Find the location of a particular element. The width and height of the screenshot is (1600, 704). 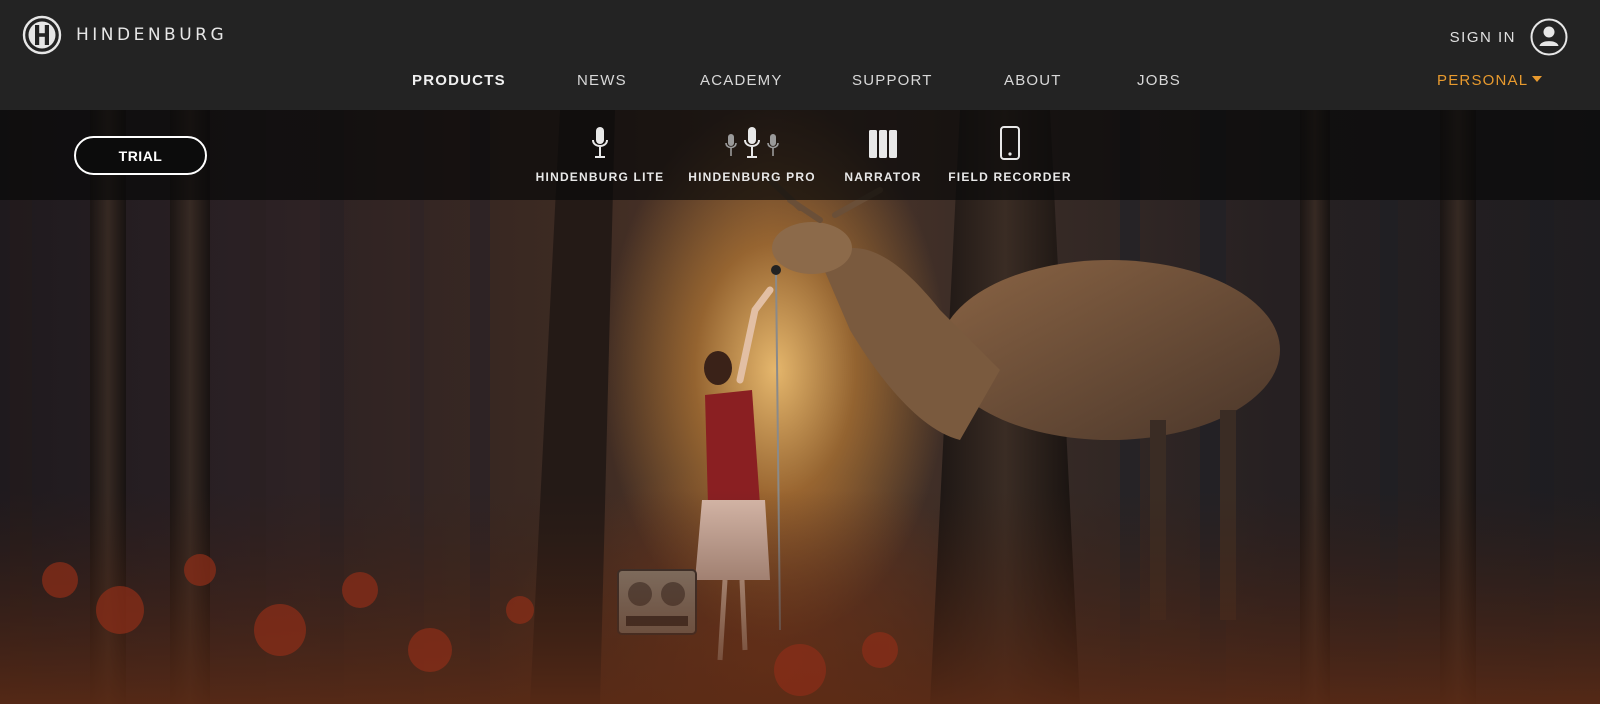

product-label: HINDENBURG PRO is located at coordinates (752, 177).